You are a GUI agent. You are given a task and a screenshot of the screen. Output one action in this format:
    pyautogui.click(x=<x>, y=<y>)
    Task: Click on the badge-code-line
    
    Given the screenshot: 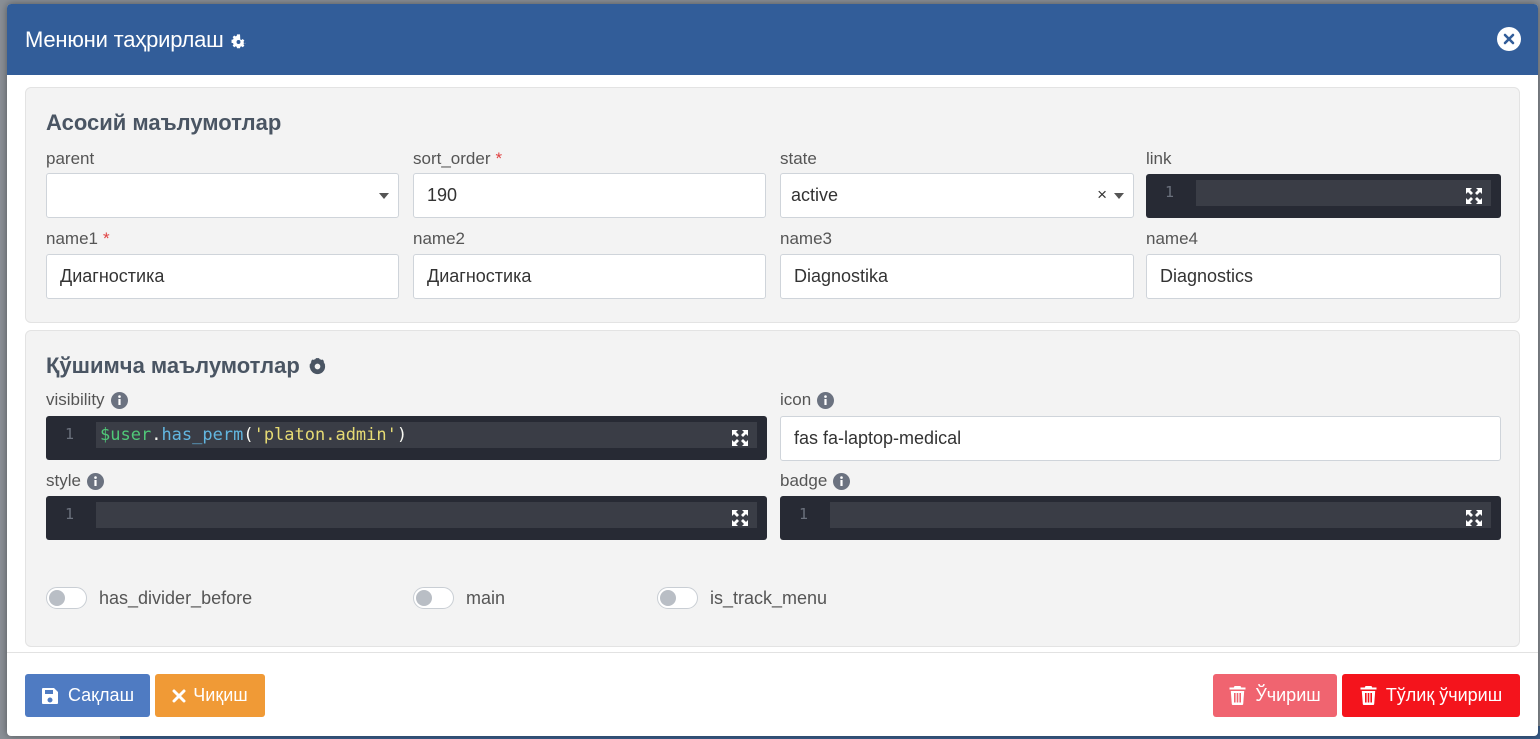 What is the action you would take?
    pyautogui.click(x=1160, y=515)
    